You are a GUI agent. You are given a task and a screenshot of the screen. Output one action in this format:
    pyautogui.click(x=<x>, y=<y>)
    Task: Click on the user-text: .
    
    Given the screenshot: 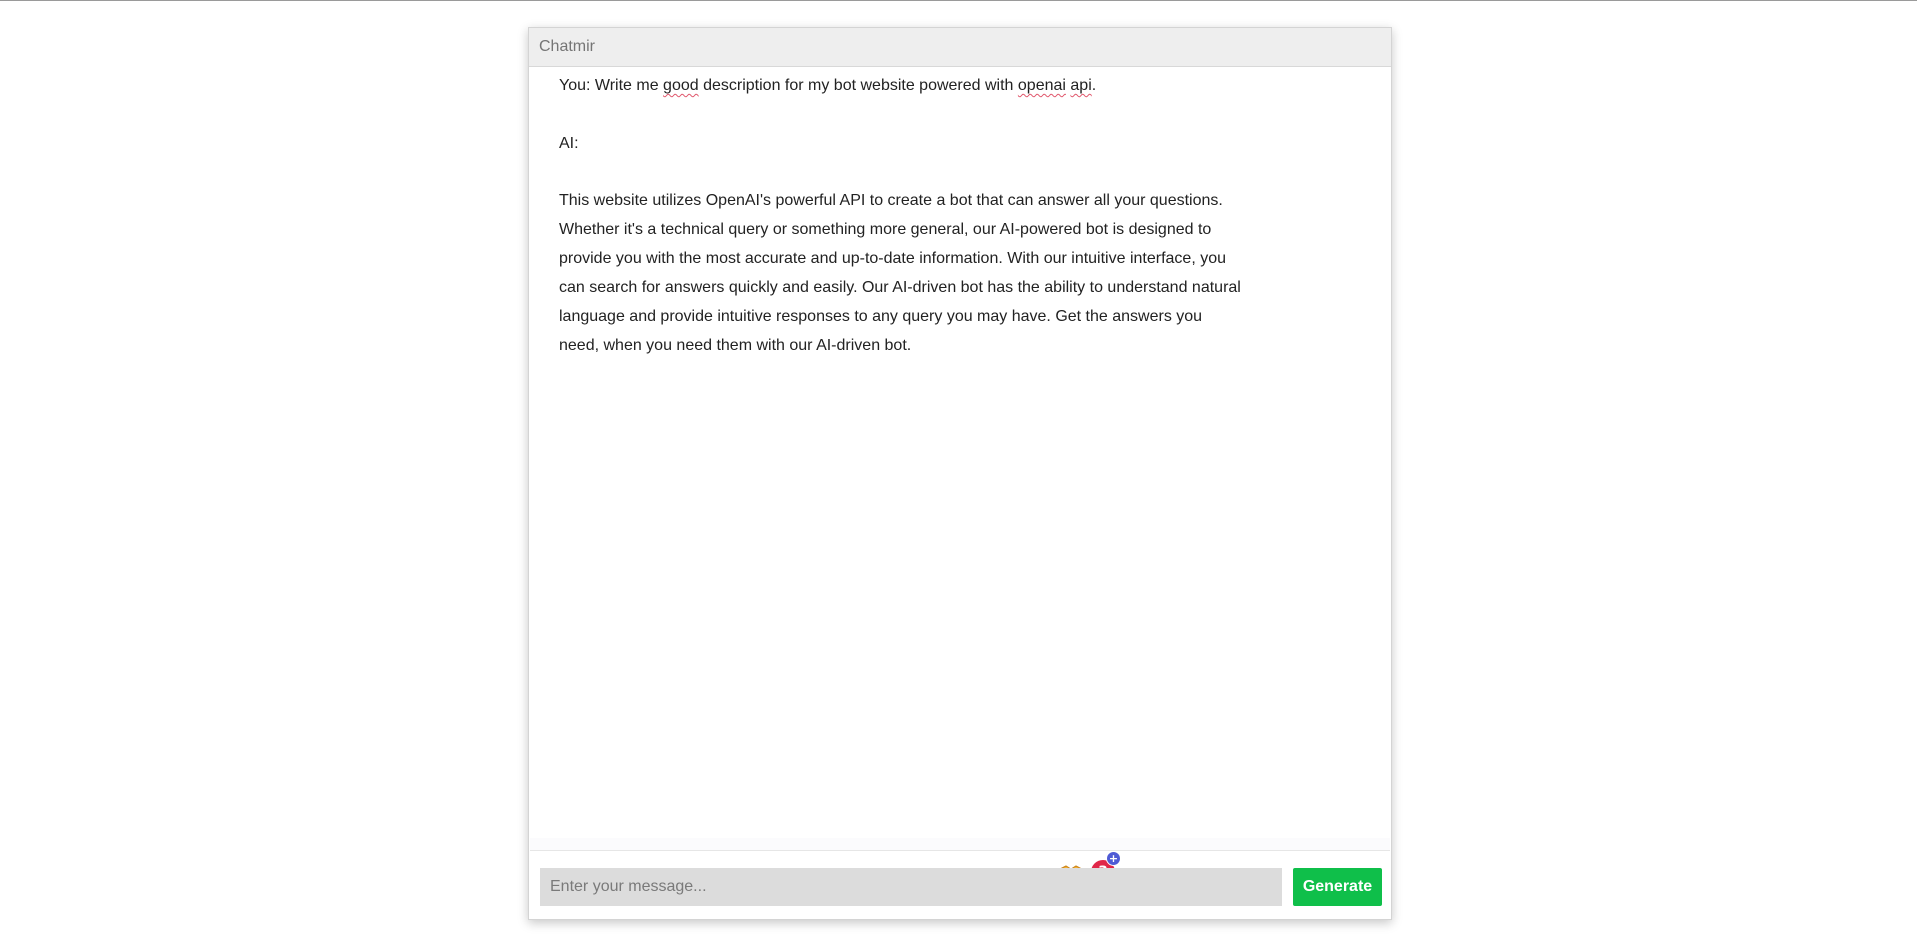 What is the action you would take?
    pyautogui.click(x=1094, y=85)
    